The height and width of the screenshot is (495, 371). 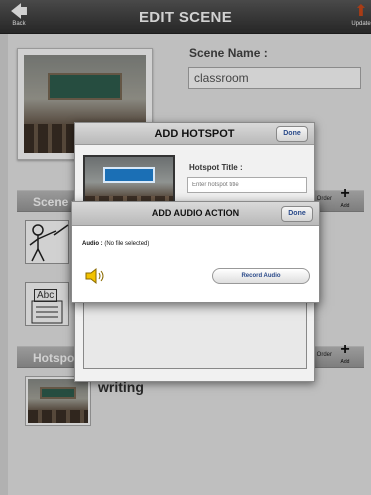 I want to click on audio-status: Audio : (No file selected), so click(x=115, y=244).